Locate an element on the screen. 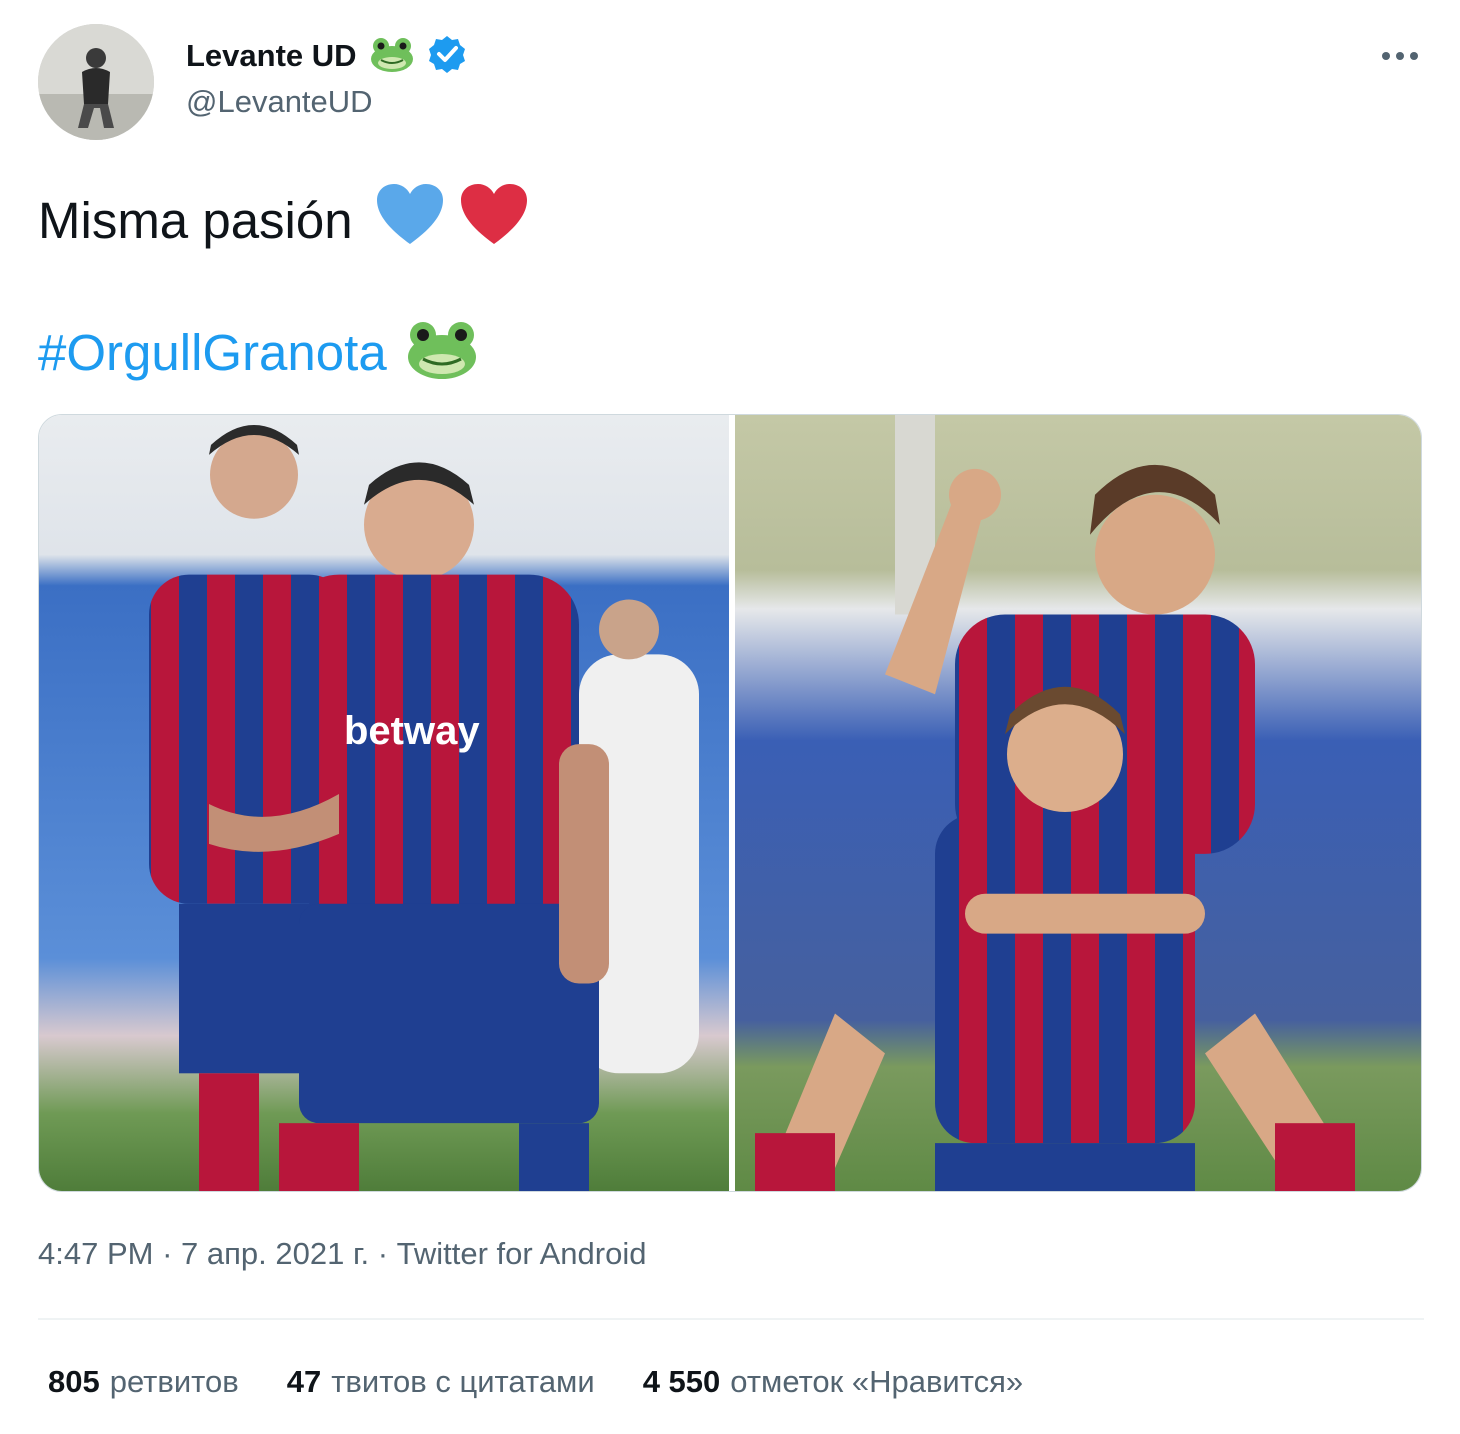 The image size is (1460, 1434). red-heart-icon is located at coordinates (494, 220).